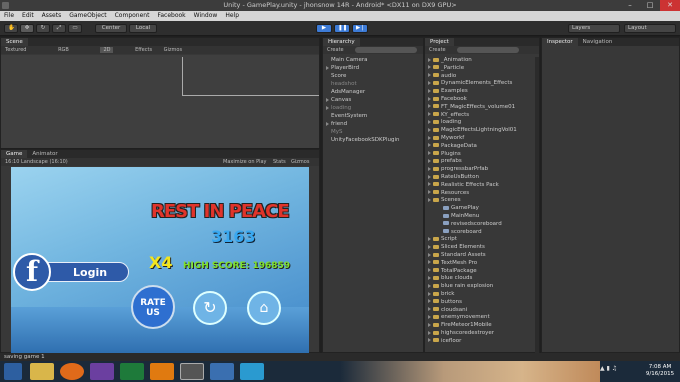  I want to click on hierarchy-item: Canvas, so click(338, 100).